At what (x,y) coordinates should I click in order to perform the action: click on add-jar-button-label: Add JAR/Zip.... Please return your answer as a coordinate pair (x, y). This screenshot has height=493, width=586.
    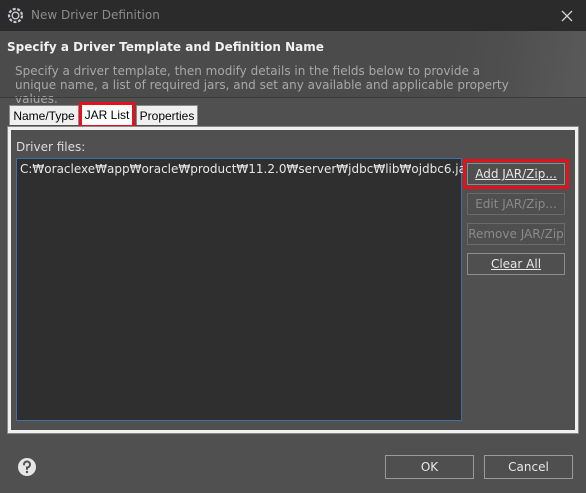
    Looking at the image, I should click on (516, 174).